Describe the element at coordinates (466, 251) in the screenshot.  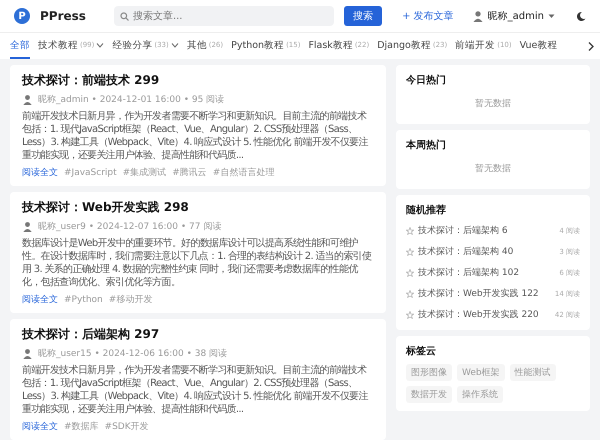
I see `recommended-link: 技术探讨：后端架构 40` at that location.